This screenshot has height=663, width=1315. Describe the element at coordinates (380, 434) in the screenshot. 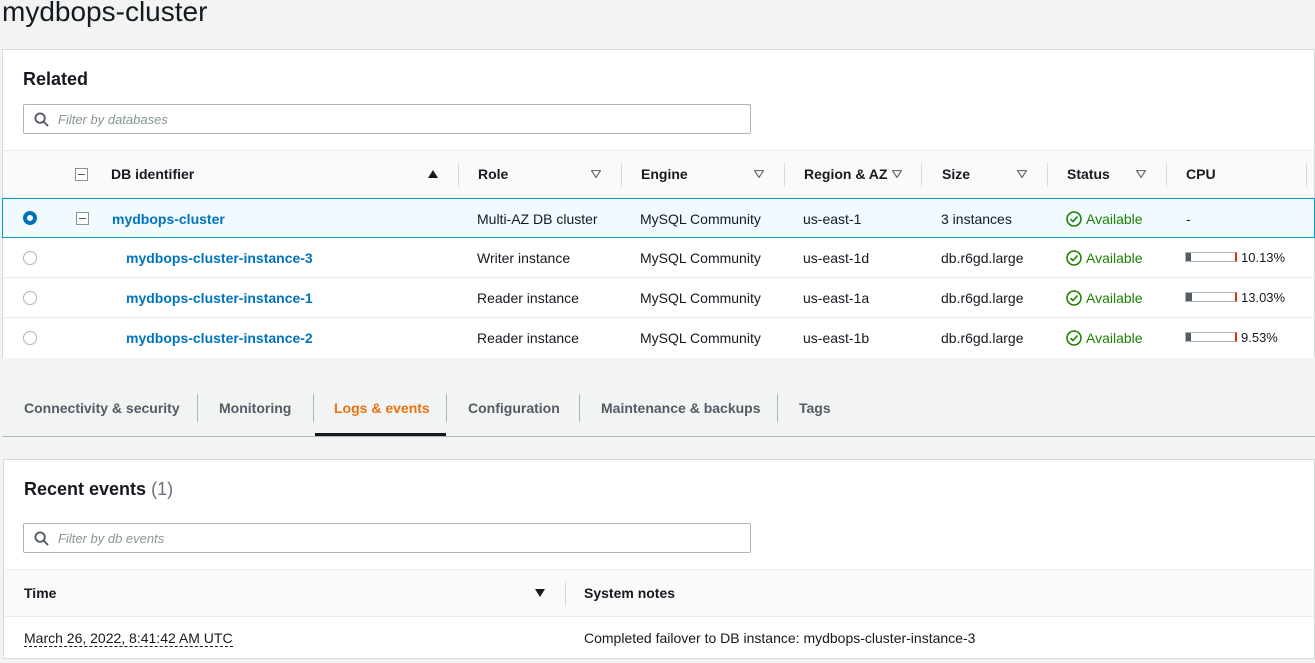

I see `active-tab-indicator` at that location.